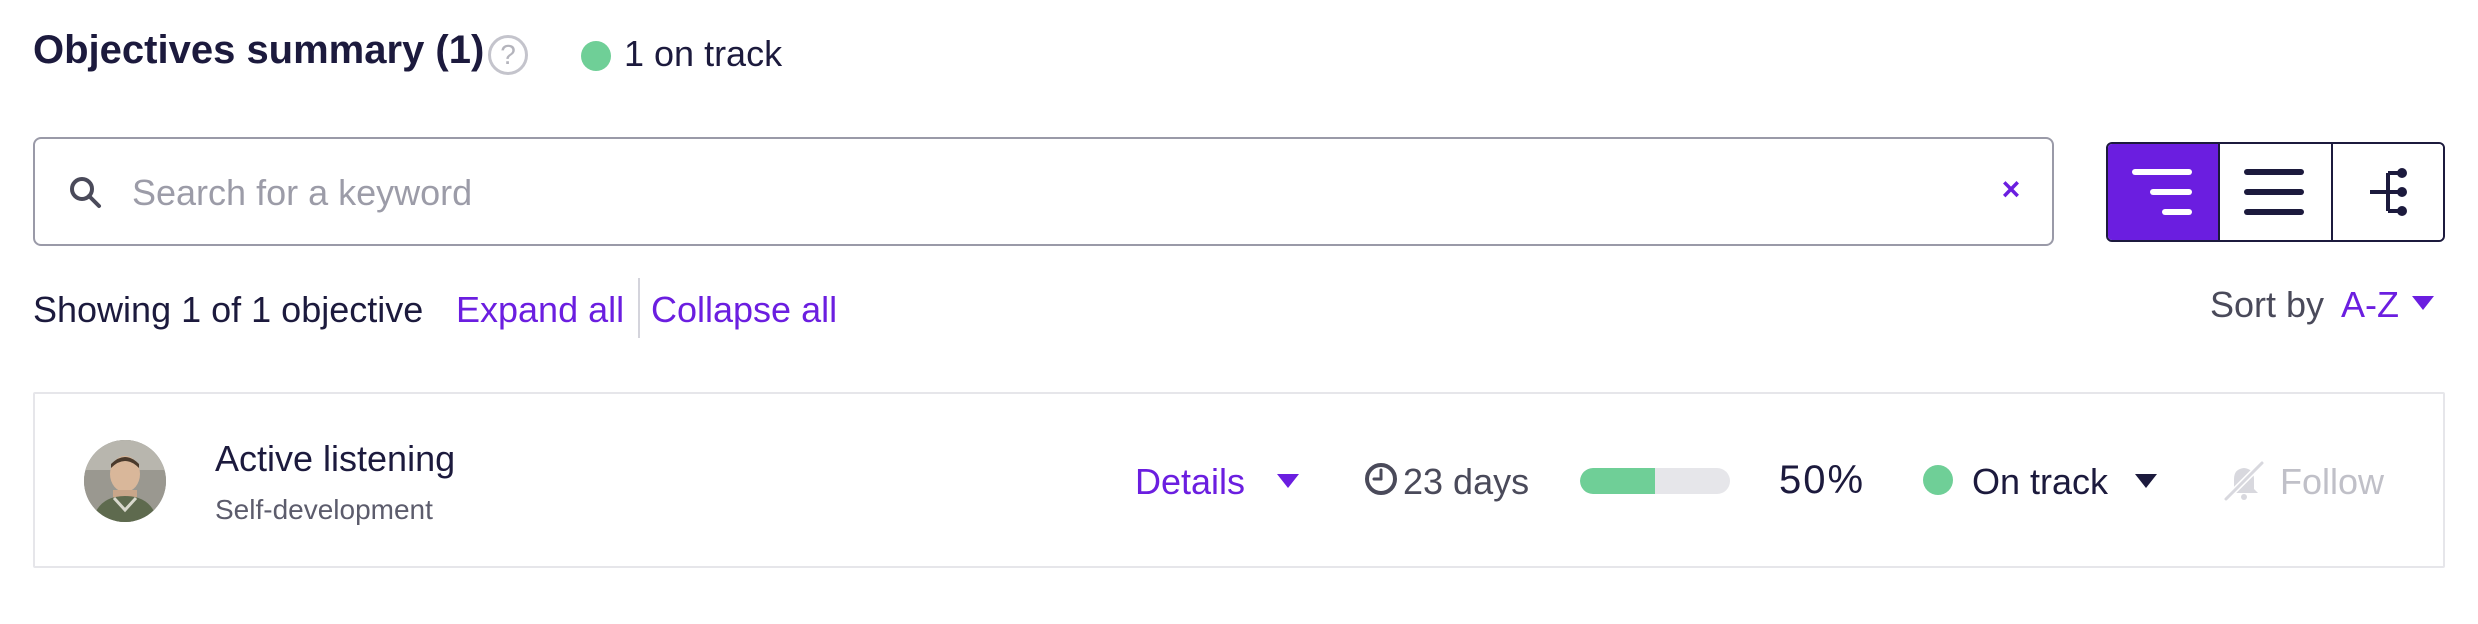  Describe the element at coordinates (1381, 479) in the screenshot. I see `clock-icon` at that location.